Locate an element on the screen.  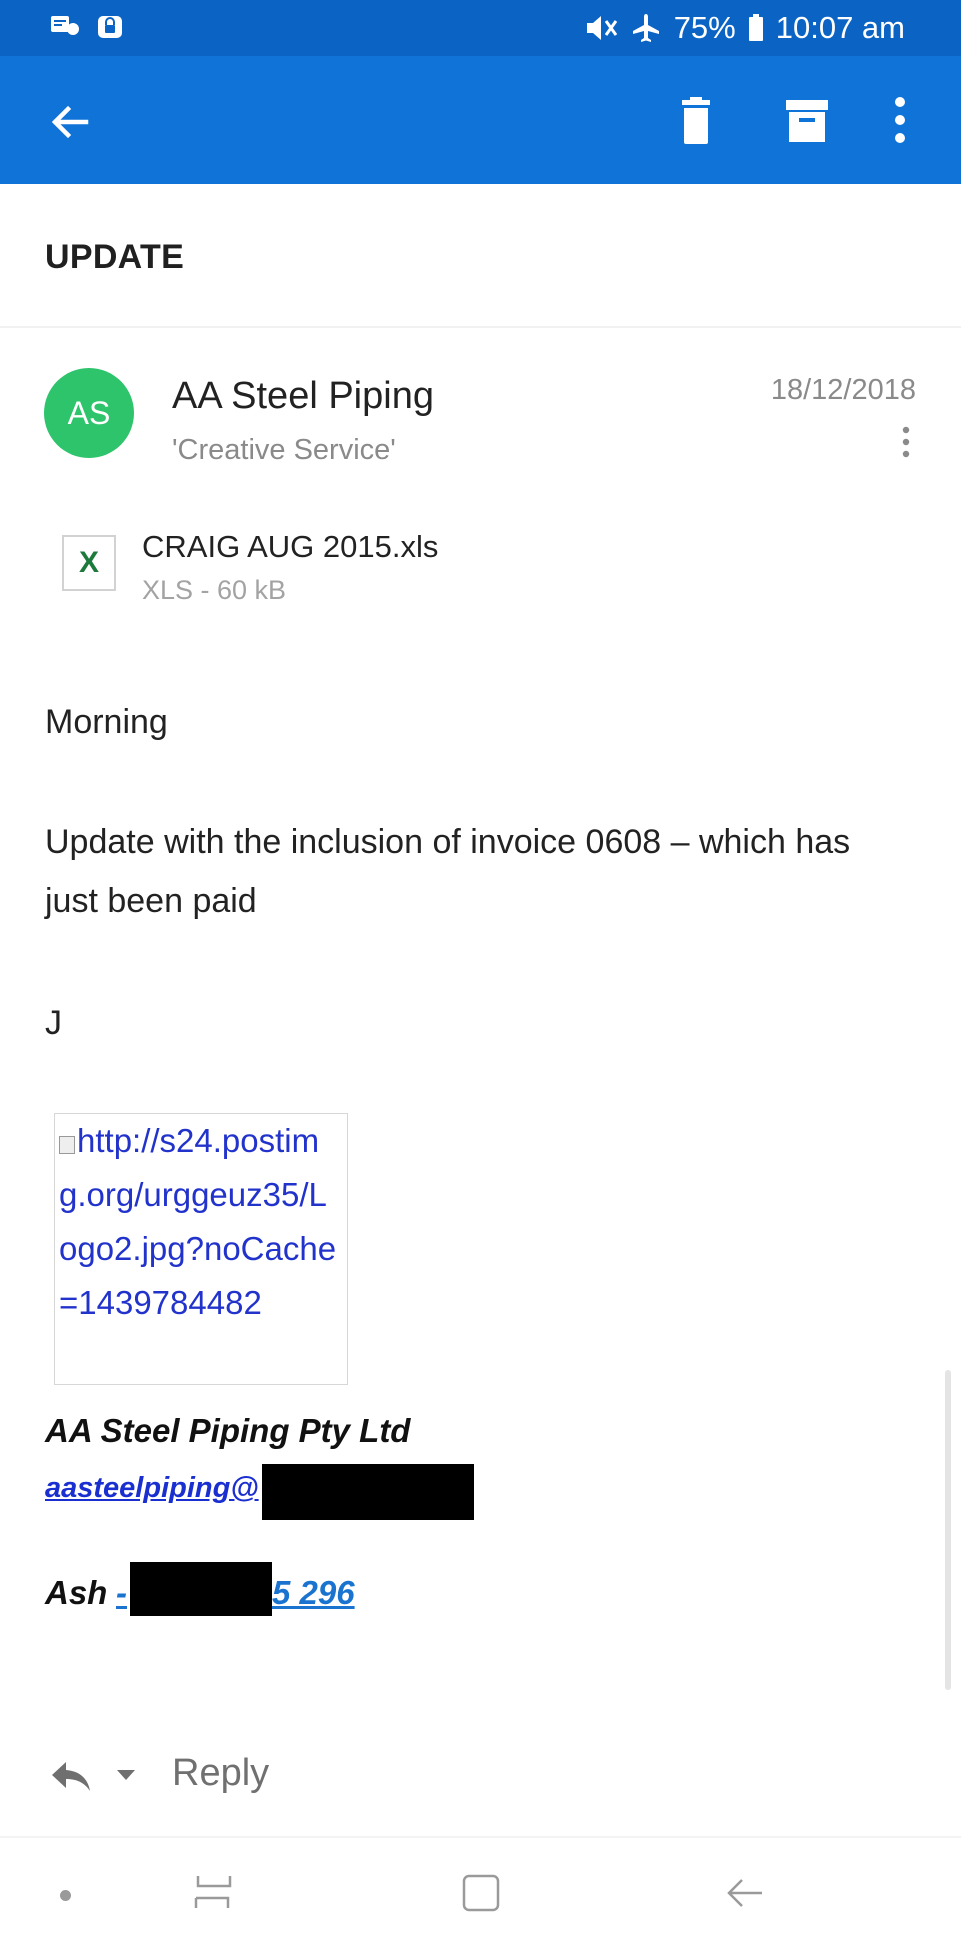
notification-icon is located at coordinates (65, 25).